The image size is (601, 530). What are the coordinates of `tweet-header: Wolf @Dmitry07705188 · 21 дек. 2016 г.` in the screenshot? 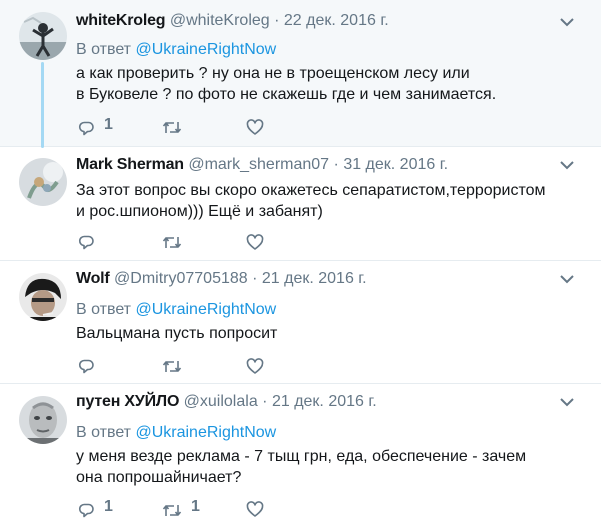 It's located at (328, 279).